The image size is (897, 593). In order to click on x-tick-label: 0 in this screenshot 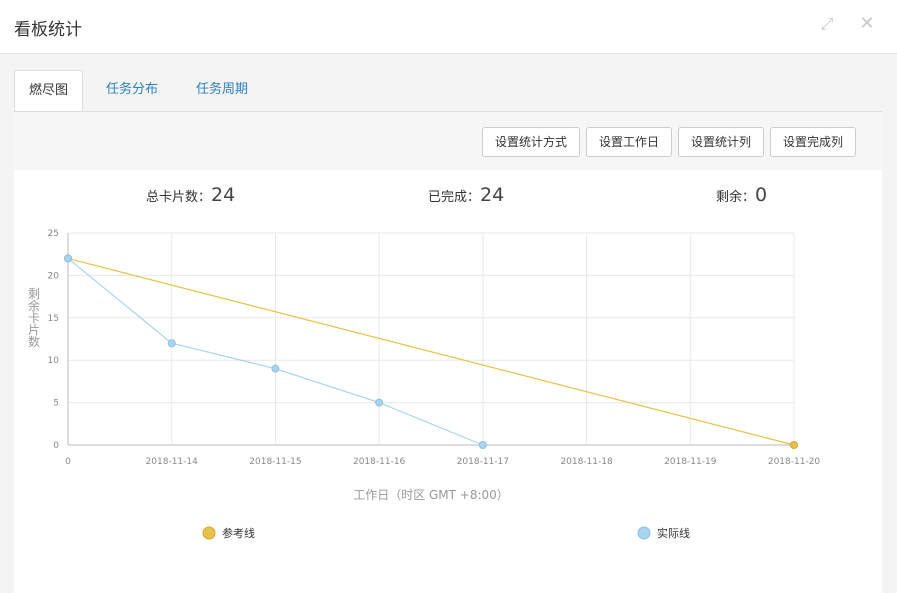, I will do `click(68, 462)`.